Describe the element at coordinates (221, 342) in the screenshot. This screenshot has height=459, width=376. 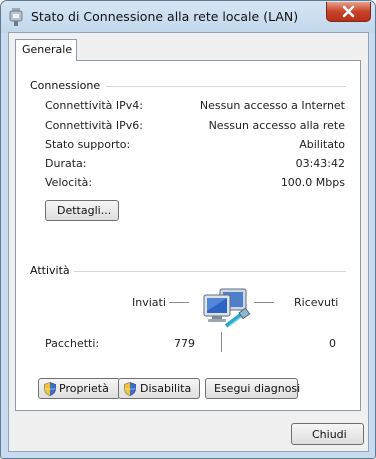
I see `packets-divider` at that location.